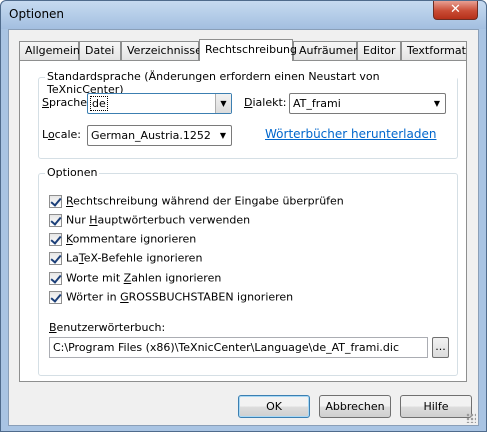  Describe the element at coordinates (151, 135) in the screenshot. I see `locale-value: German_Austria.1252` at that location.